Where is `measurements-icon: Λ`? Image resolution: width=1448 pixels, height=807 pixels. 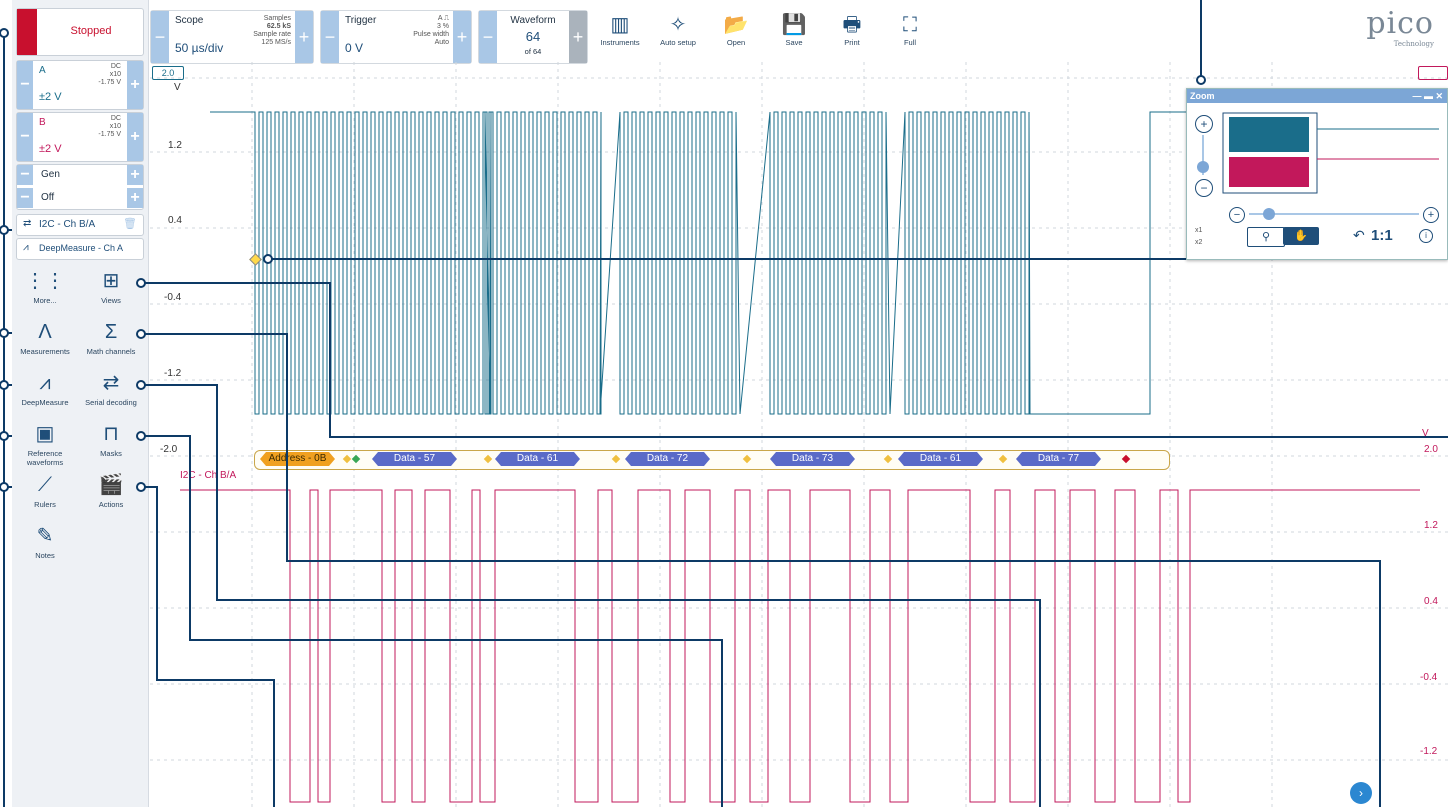 measurements-icon: Λ is located at coordinates (45, 332).